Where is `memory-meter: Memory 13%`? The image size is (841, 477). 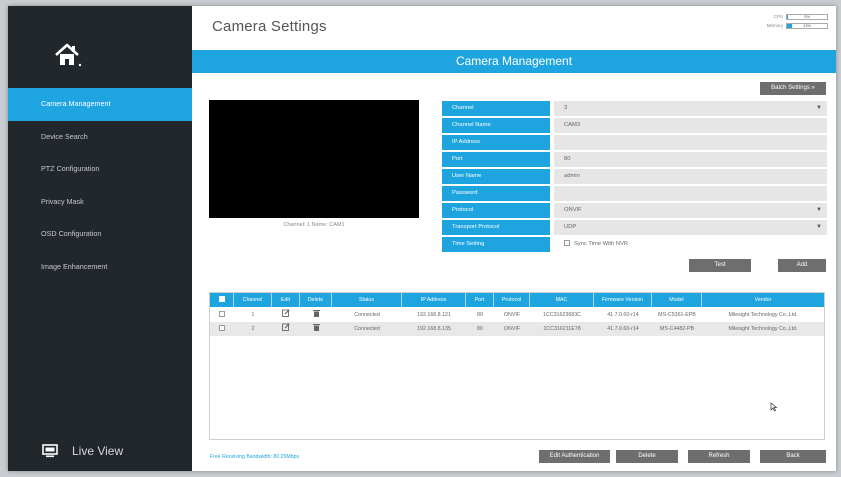
memory-meter: Memory 13% is located at coordinates (788, 25).